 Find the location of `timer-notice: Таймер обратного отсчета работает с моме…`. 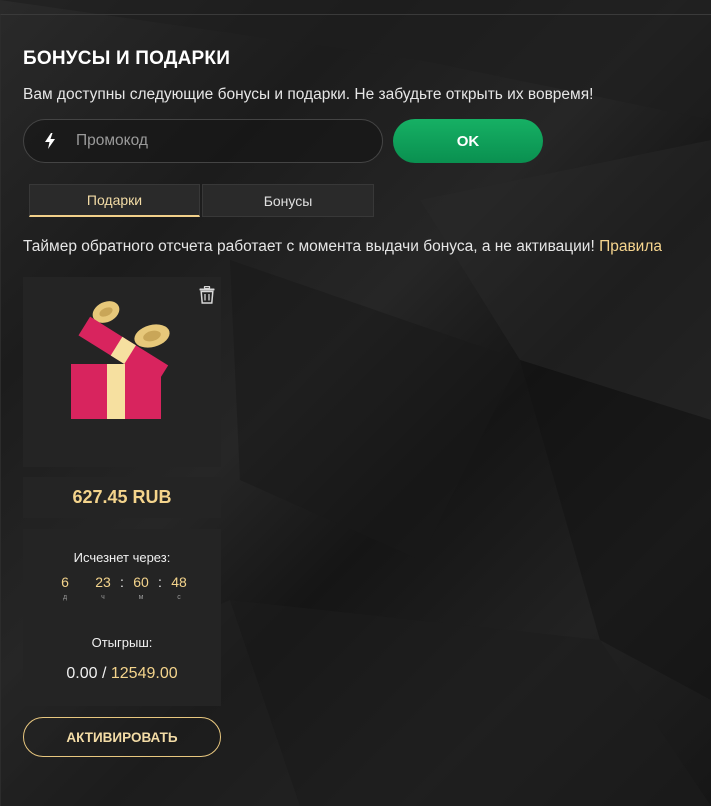

timer-notice: Таймер обратного отсчета работает с моме… is located at coordinates (342, 247).